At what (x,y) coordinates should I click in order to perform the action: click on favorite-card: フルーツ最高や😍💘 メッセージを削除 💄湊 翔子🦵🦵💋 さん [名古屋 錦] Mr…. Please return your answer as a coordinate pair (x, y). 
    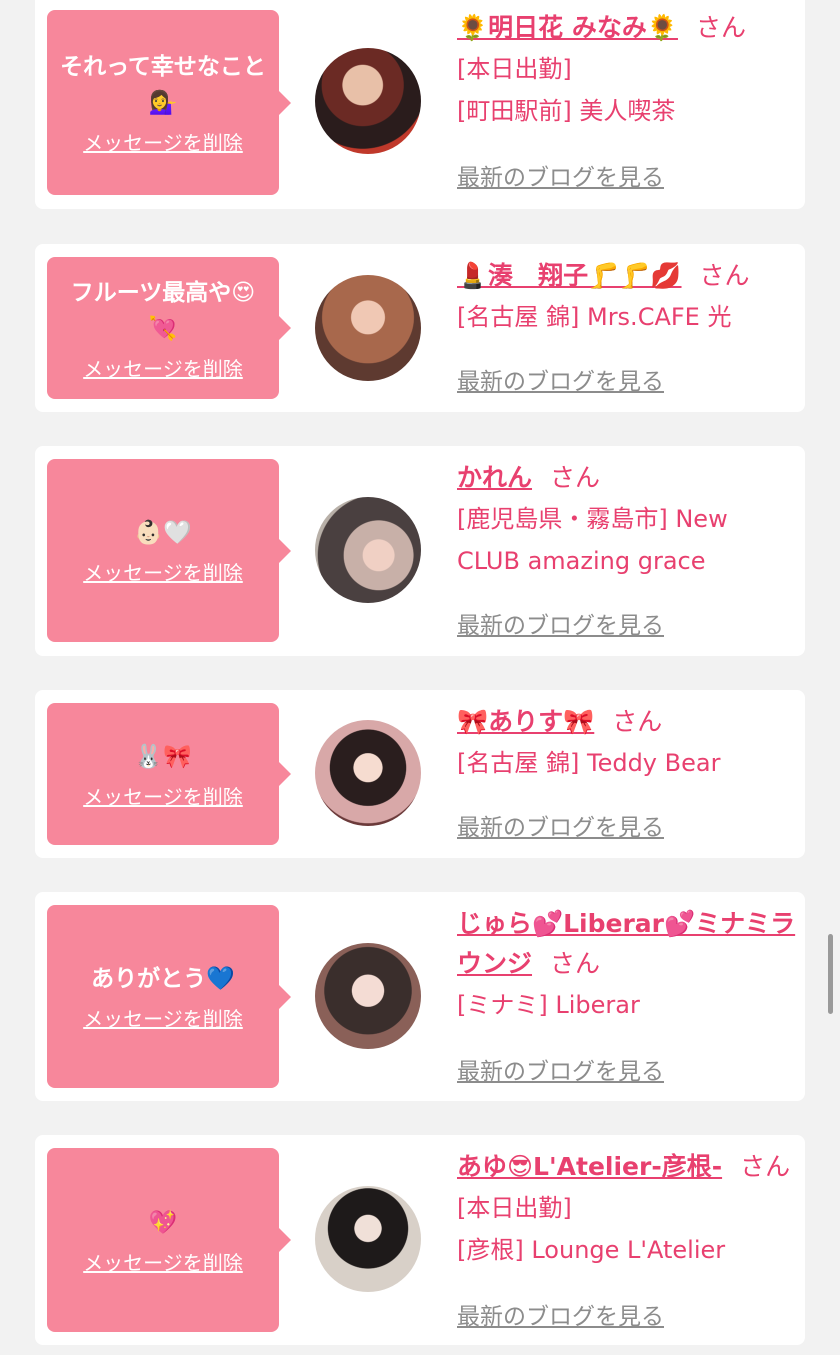
    Looking at the image, I should click on (420, 328).